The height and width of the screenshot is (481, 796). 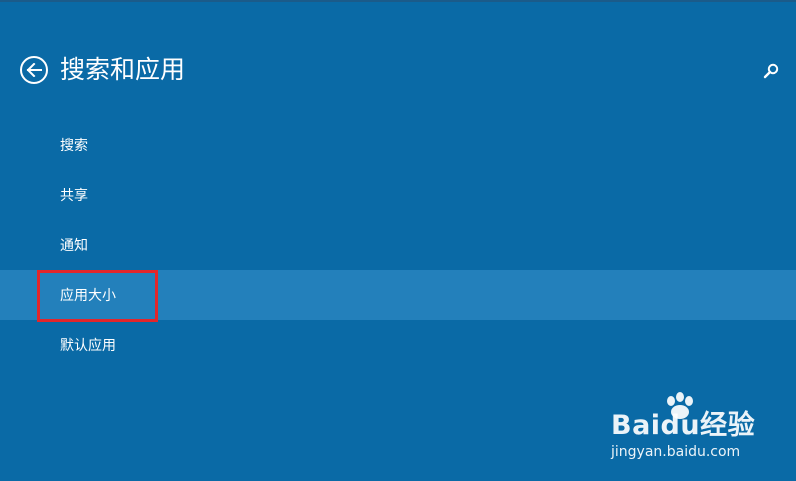 I want to click on menu-item-label: 共享, so click(x=74, y=196).